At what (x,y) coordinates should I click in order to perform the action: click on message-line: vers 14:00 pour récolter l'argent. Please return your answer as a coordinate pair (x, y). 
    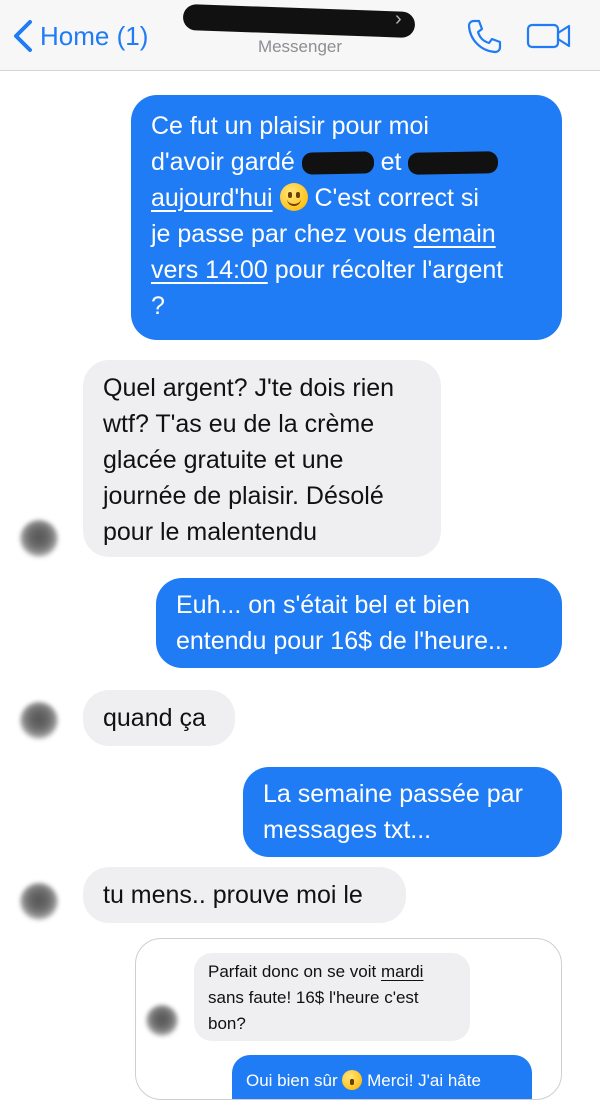
    Looking at the image, I should click on (346, 270).